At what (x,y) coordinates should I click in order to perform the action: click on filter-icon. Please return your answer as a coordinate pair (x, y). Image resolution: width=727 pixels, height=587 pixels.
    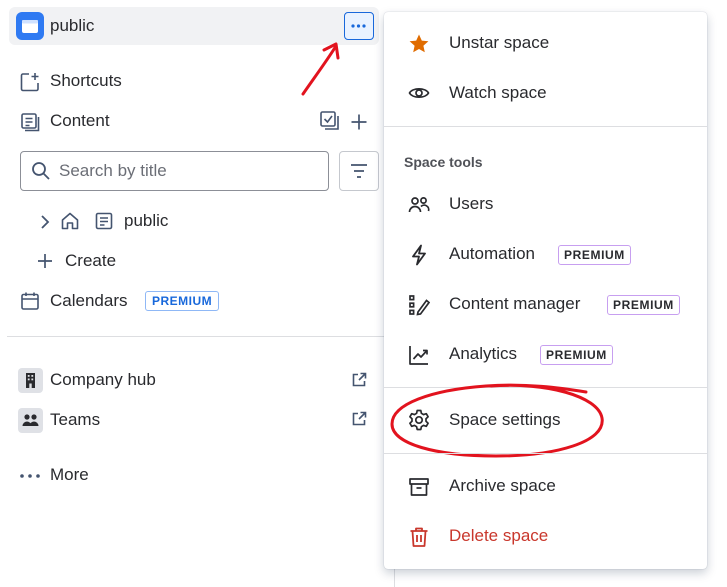
    Looking at the image, I should click on (359, 171).